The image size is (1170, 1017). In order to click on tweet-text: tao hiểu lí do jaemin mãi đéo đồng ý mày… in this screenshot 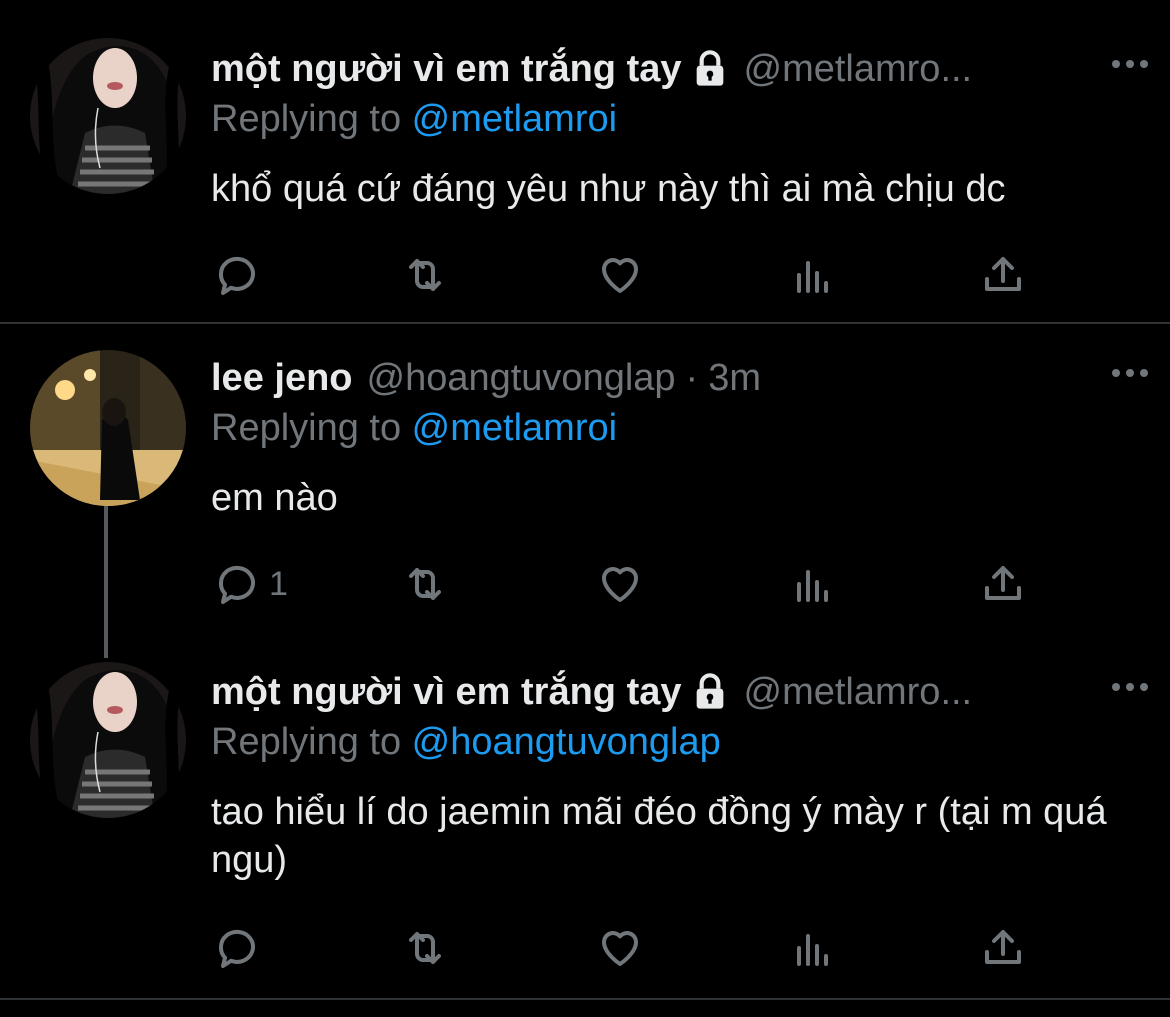, I will do `click(659, 836)`.